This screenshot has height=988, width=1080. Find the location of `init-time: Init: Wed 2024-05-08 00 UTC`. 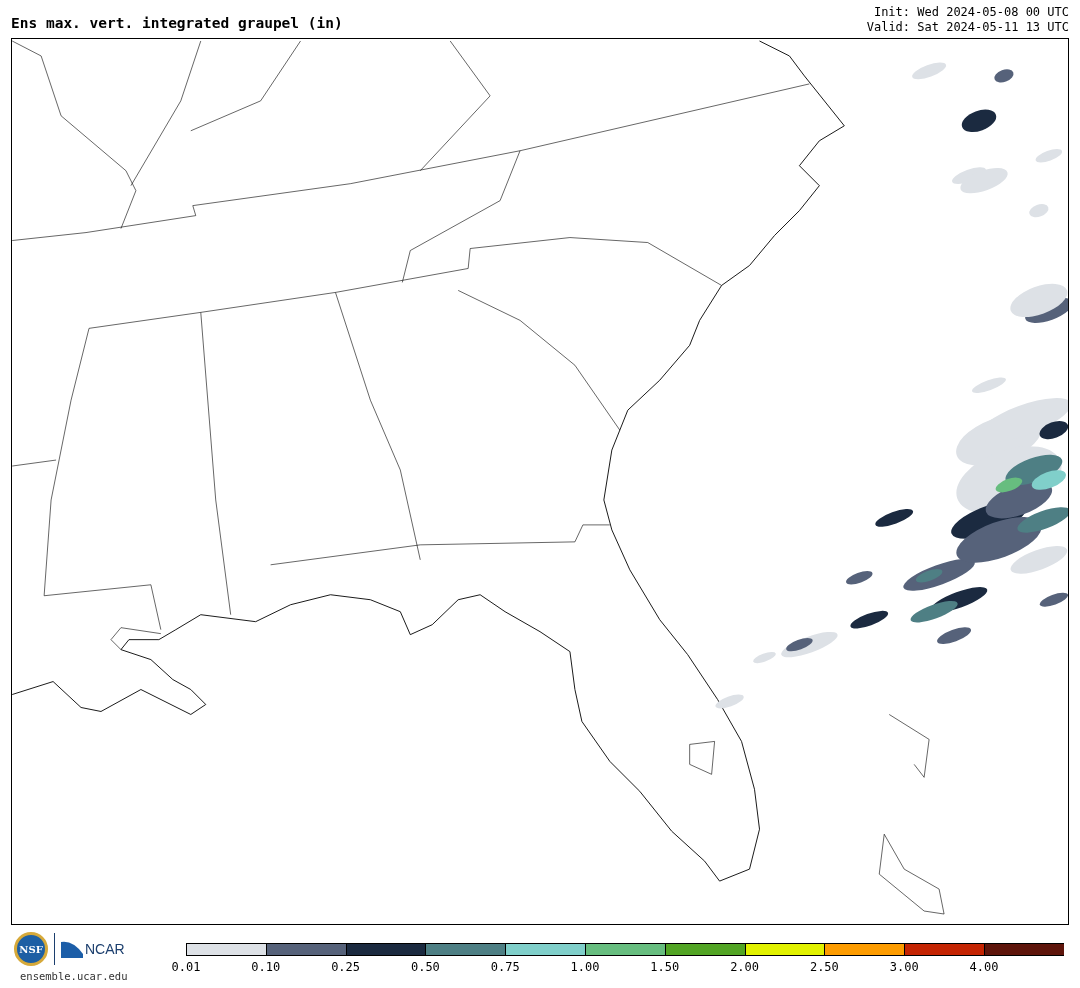

init-time: Init: Wed 2024-05-08 00 UTC is located at coordinates (971, 12).